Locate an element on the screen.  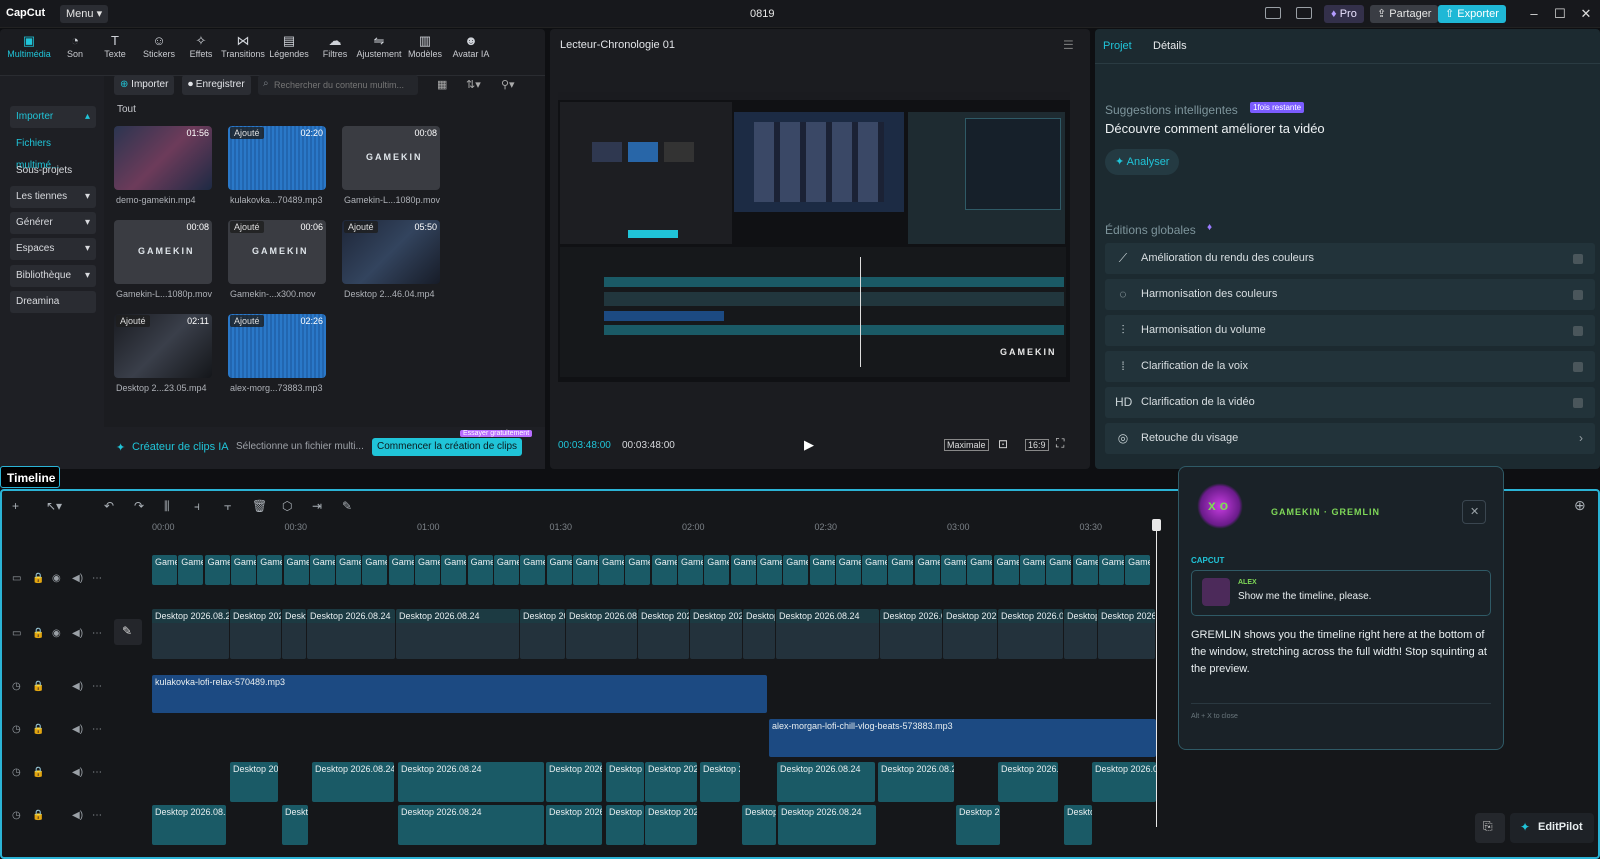
analyze-button: ✦ Analyser is located at coordinates (1142, 162).